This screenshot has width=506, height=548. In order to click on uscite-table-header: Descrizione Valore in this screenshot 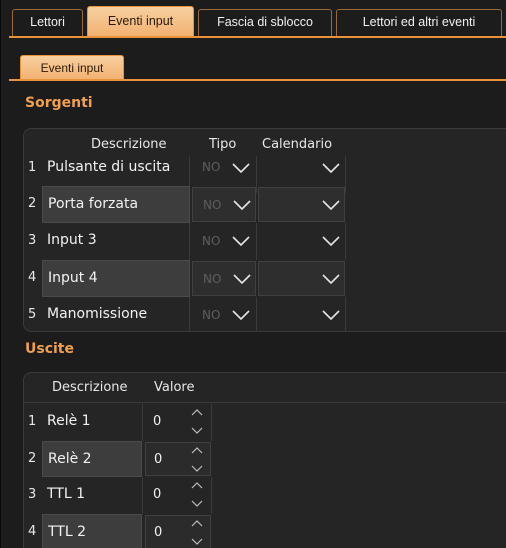, I will do `click(265, 388)`.